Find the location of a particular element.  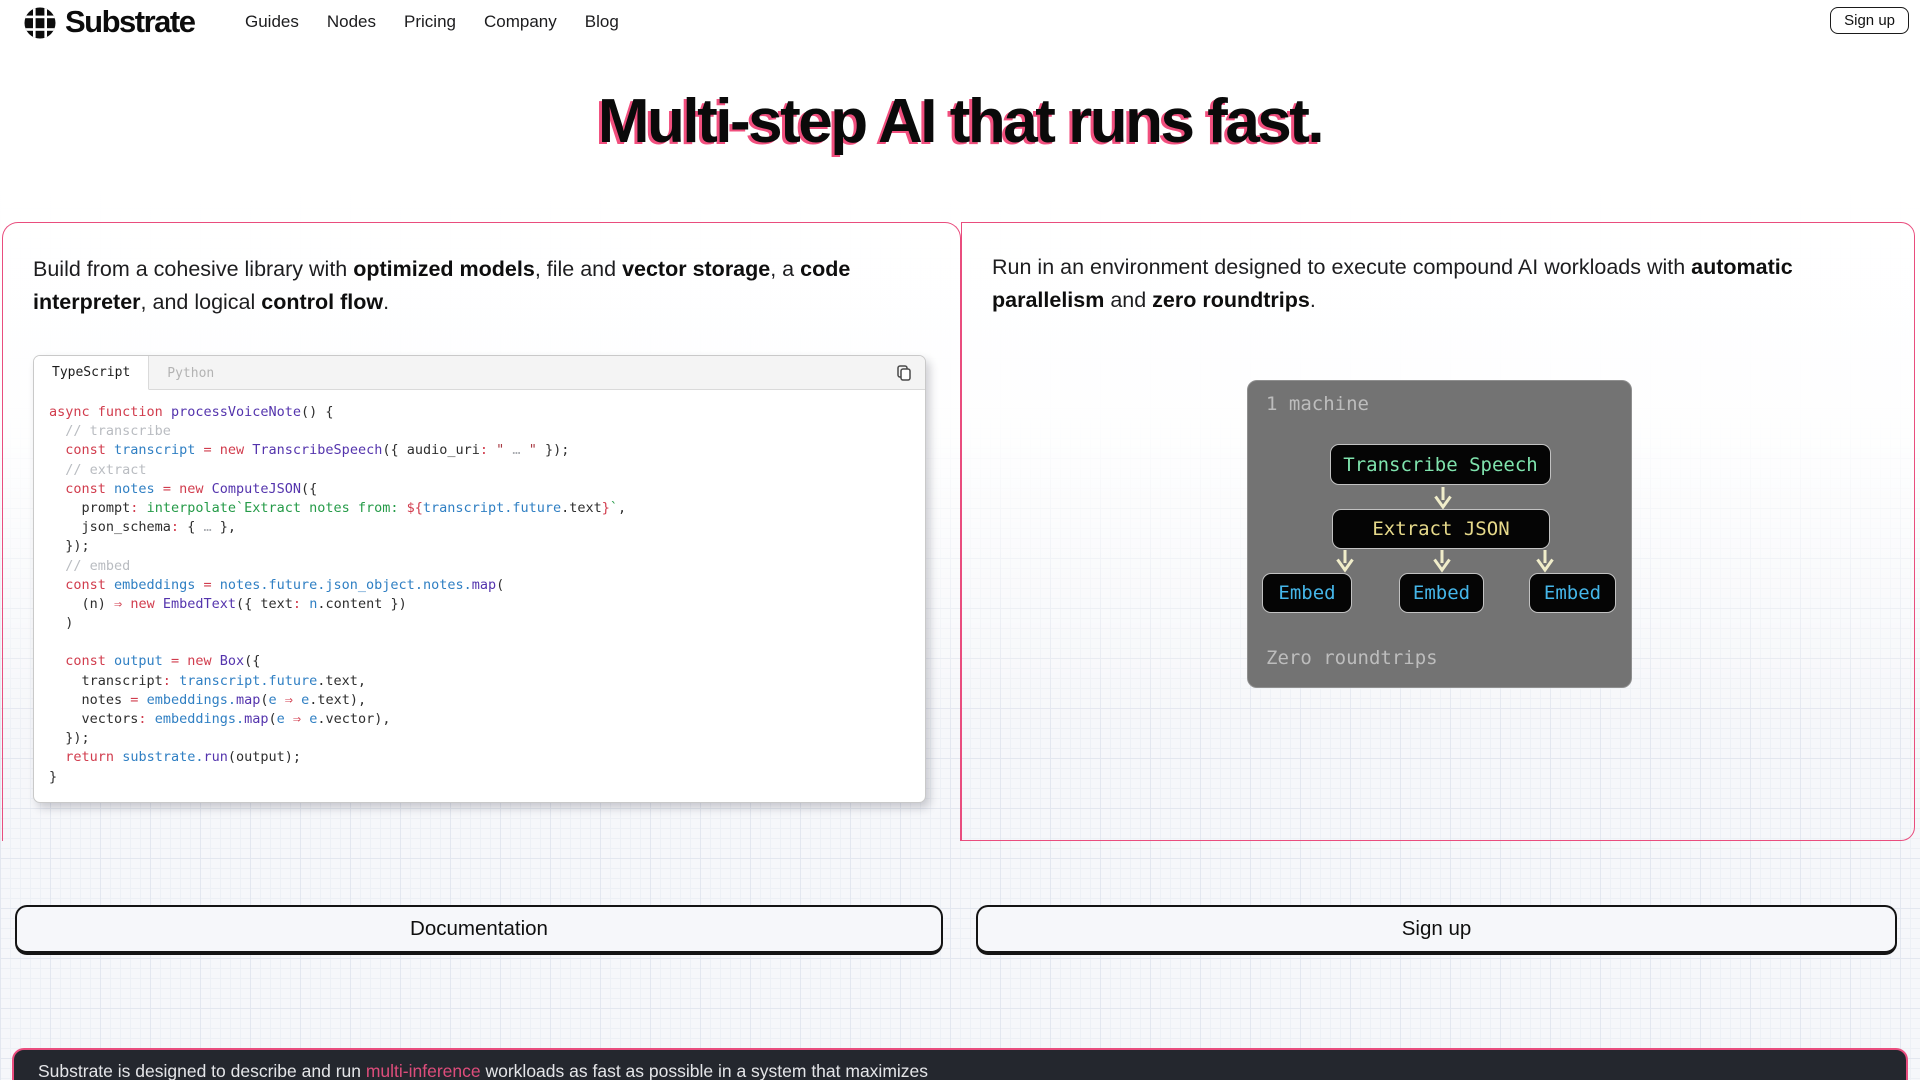

code-line: (n) ⇒ new EmbedText({ text: n.content }) is located at coordinates (228, 603).